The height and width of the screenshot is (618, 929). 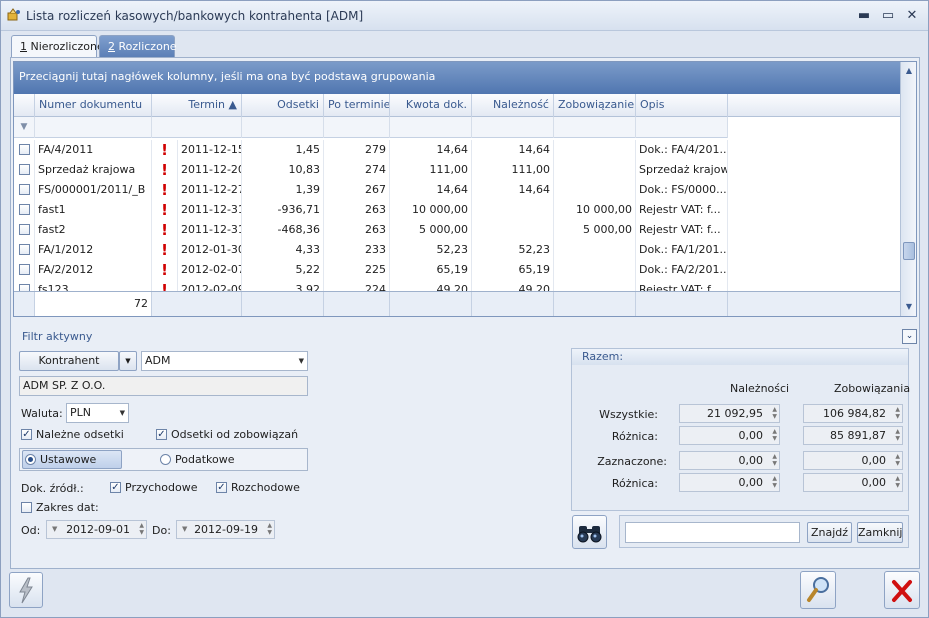 What do you see at coordinates (513, 285) in the screenshot?
I see `cell-naleznosc: 49,20` at bounding box center [513, 285].